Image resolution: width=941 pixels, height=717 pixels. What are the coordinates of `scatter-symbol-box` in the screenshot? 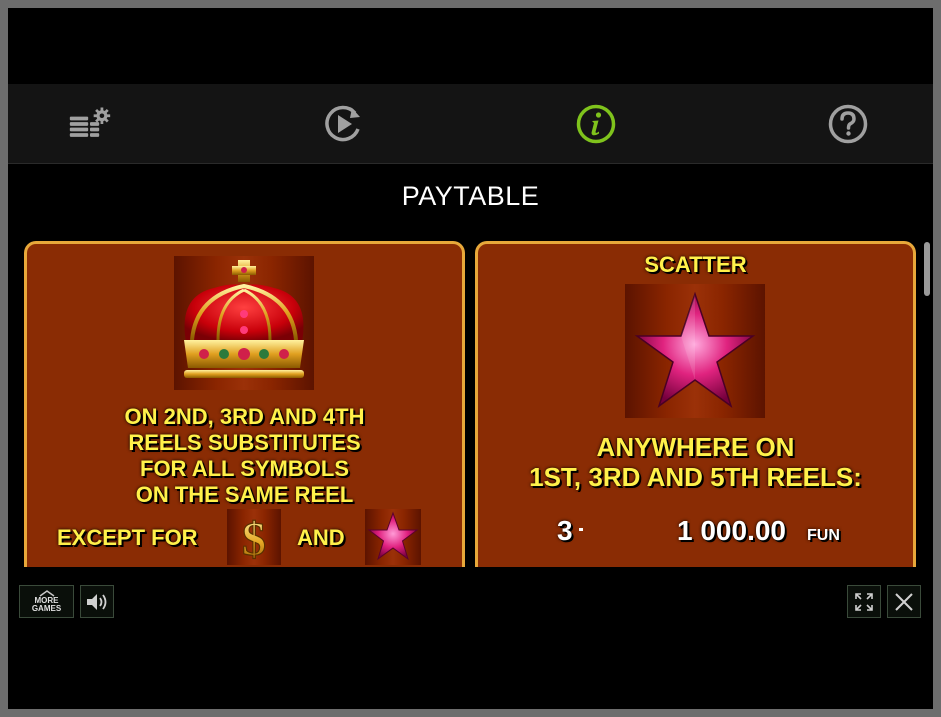 It's located at (695, 351).